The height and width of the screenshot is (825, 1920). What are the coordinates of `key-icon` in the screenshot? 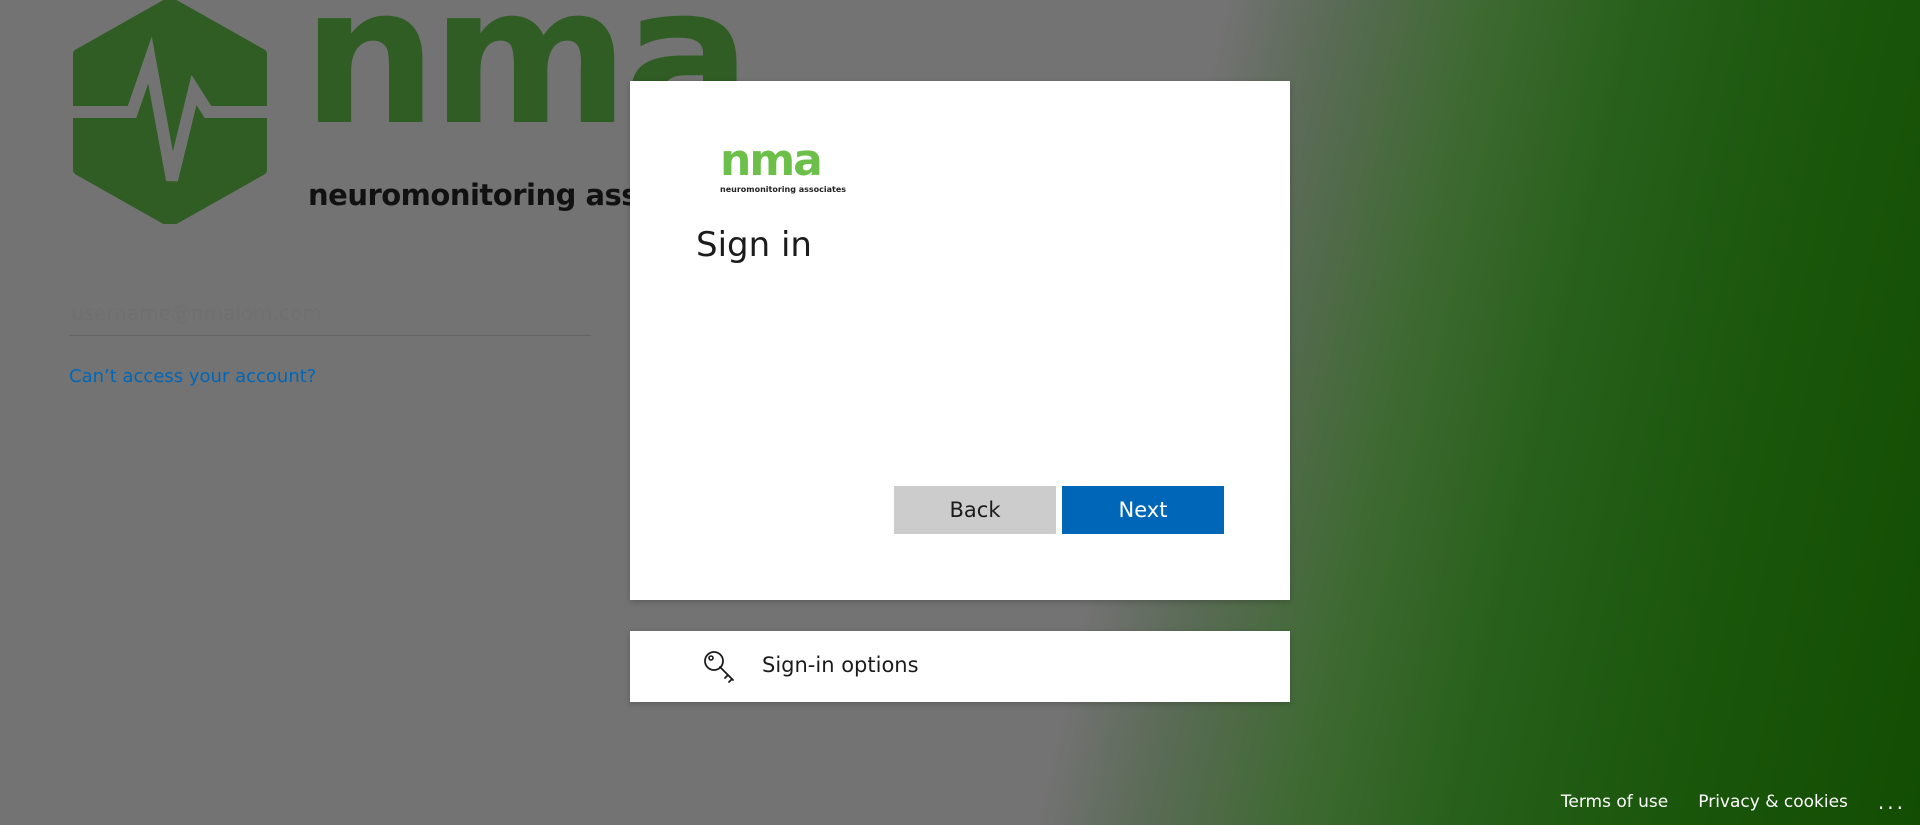 It's located at (719, 667).